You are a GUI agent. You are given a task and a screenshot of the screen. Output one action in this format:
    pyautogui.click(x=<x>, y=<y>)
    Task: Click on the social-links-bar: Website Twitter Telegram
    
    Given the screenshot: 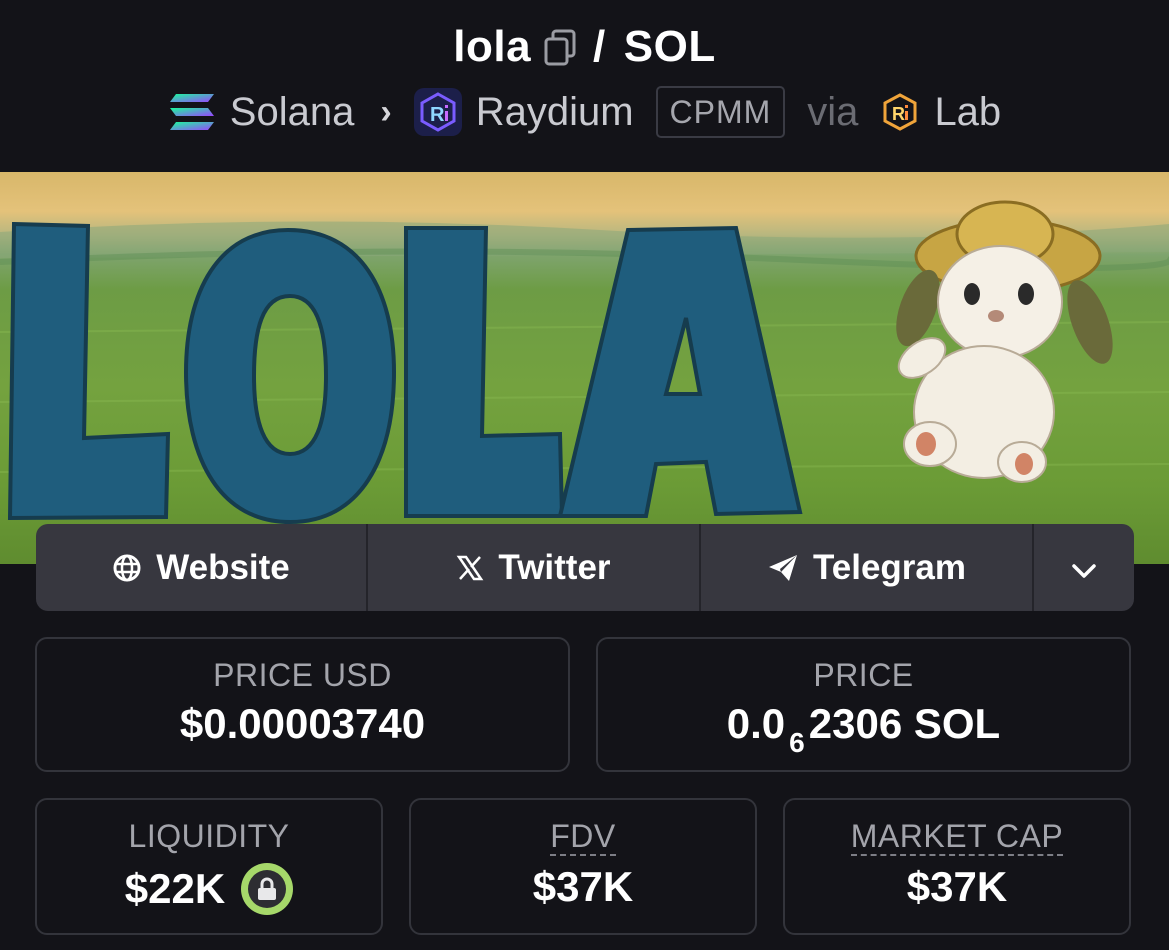 What is the action you would take?
    pyautogui.click(x=585, y=567)
    